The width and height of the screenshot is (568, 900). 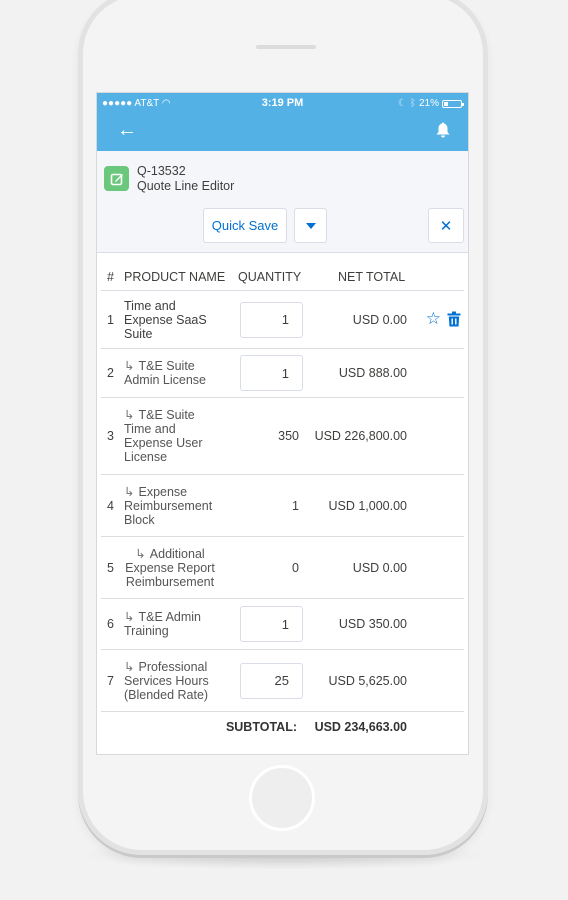 What do you see at coordinates (161, 171) in the screenshot?
I see `record-id: Q-13532` at bounding box center [161, 171].